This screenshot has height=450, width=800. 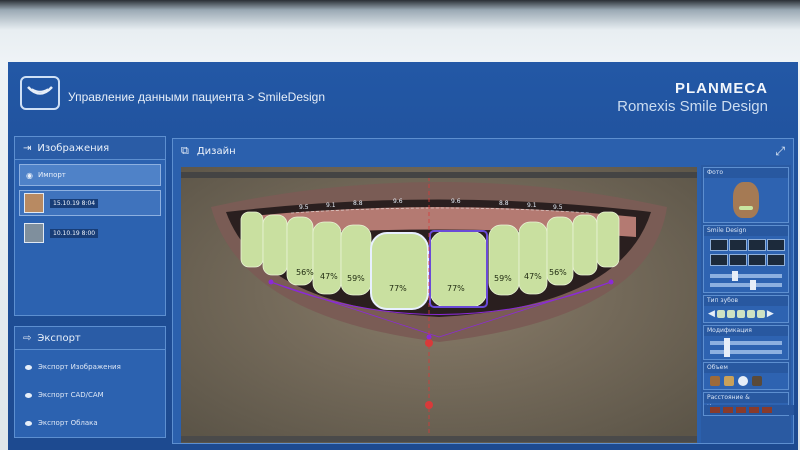 I want to click on images-panel-title: Изображения, so click(x=73, y=148).